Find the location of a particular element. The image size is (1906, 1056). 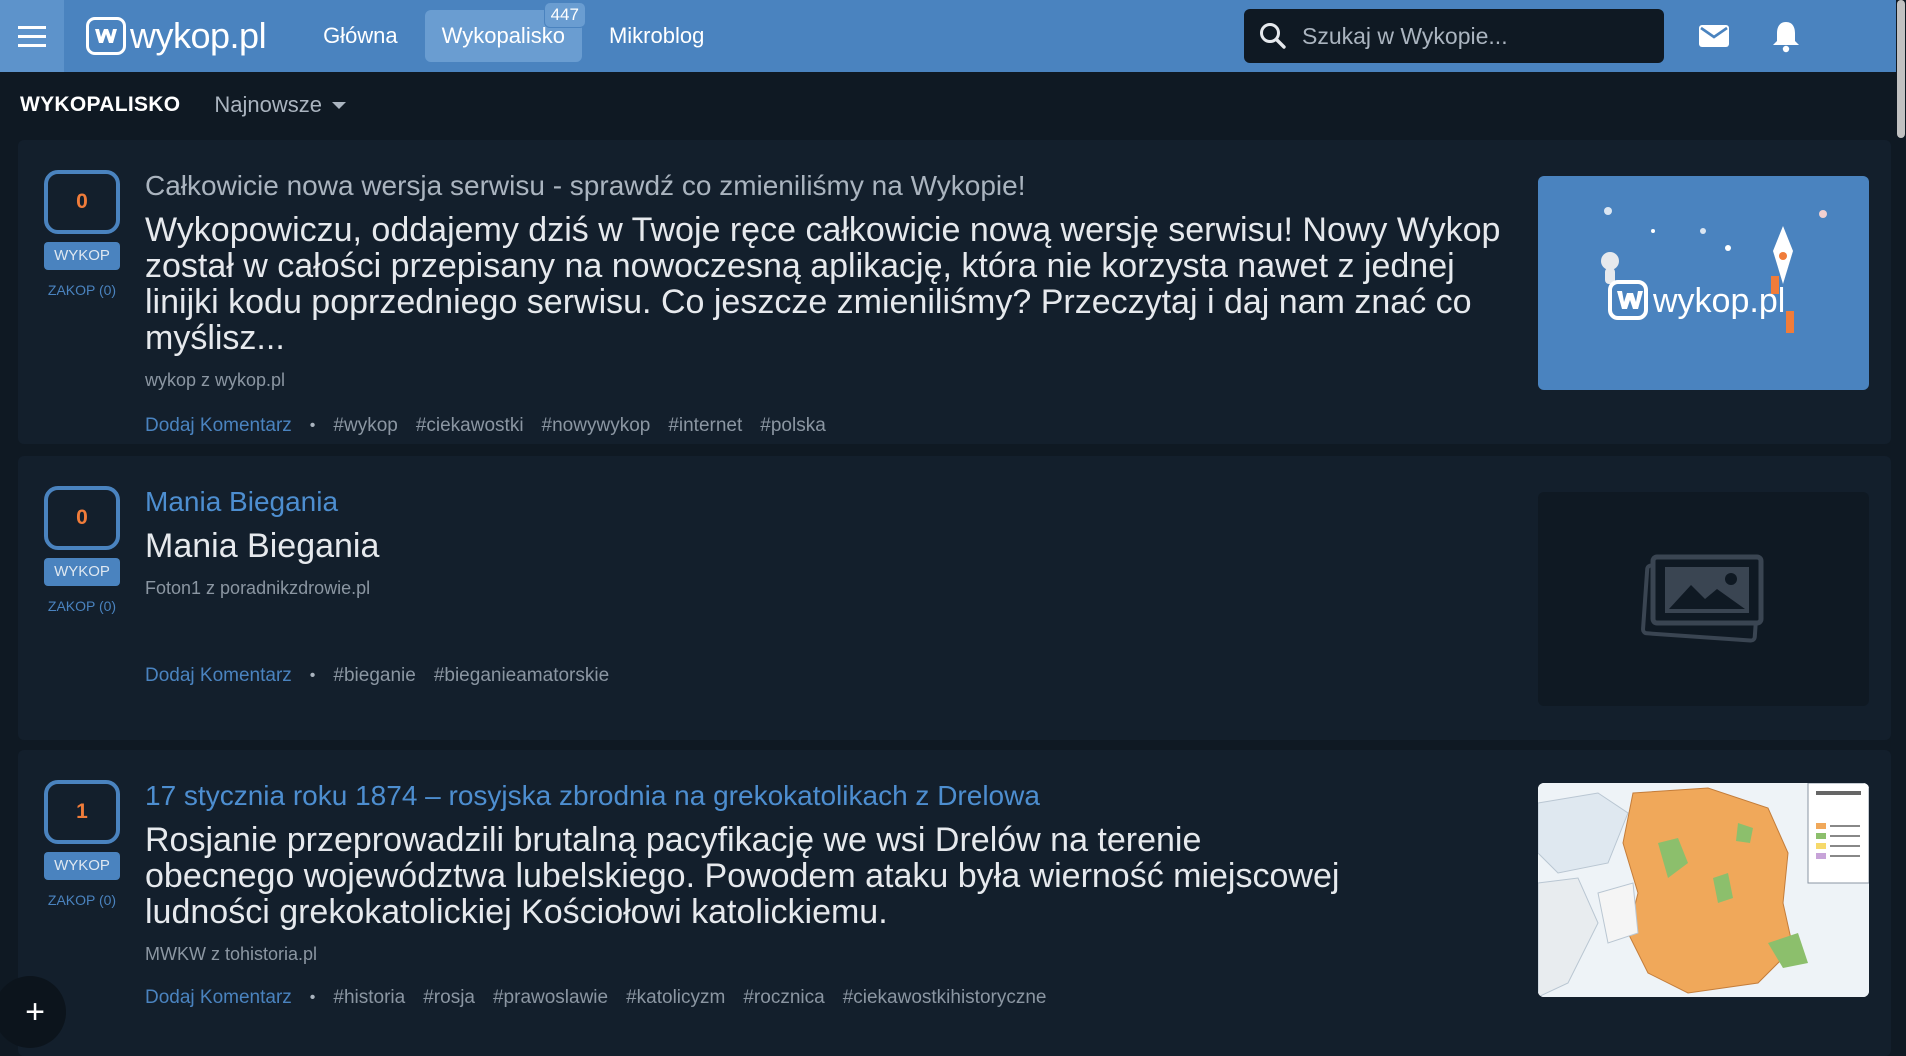

logo-text: wykop.pl is located at coordinates (198, 35).